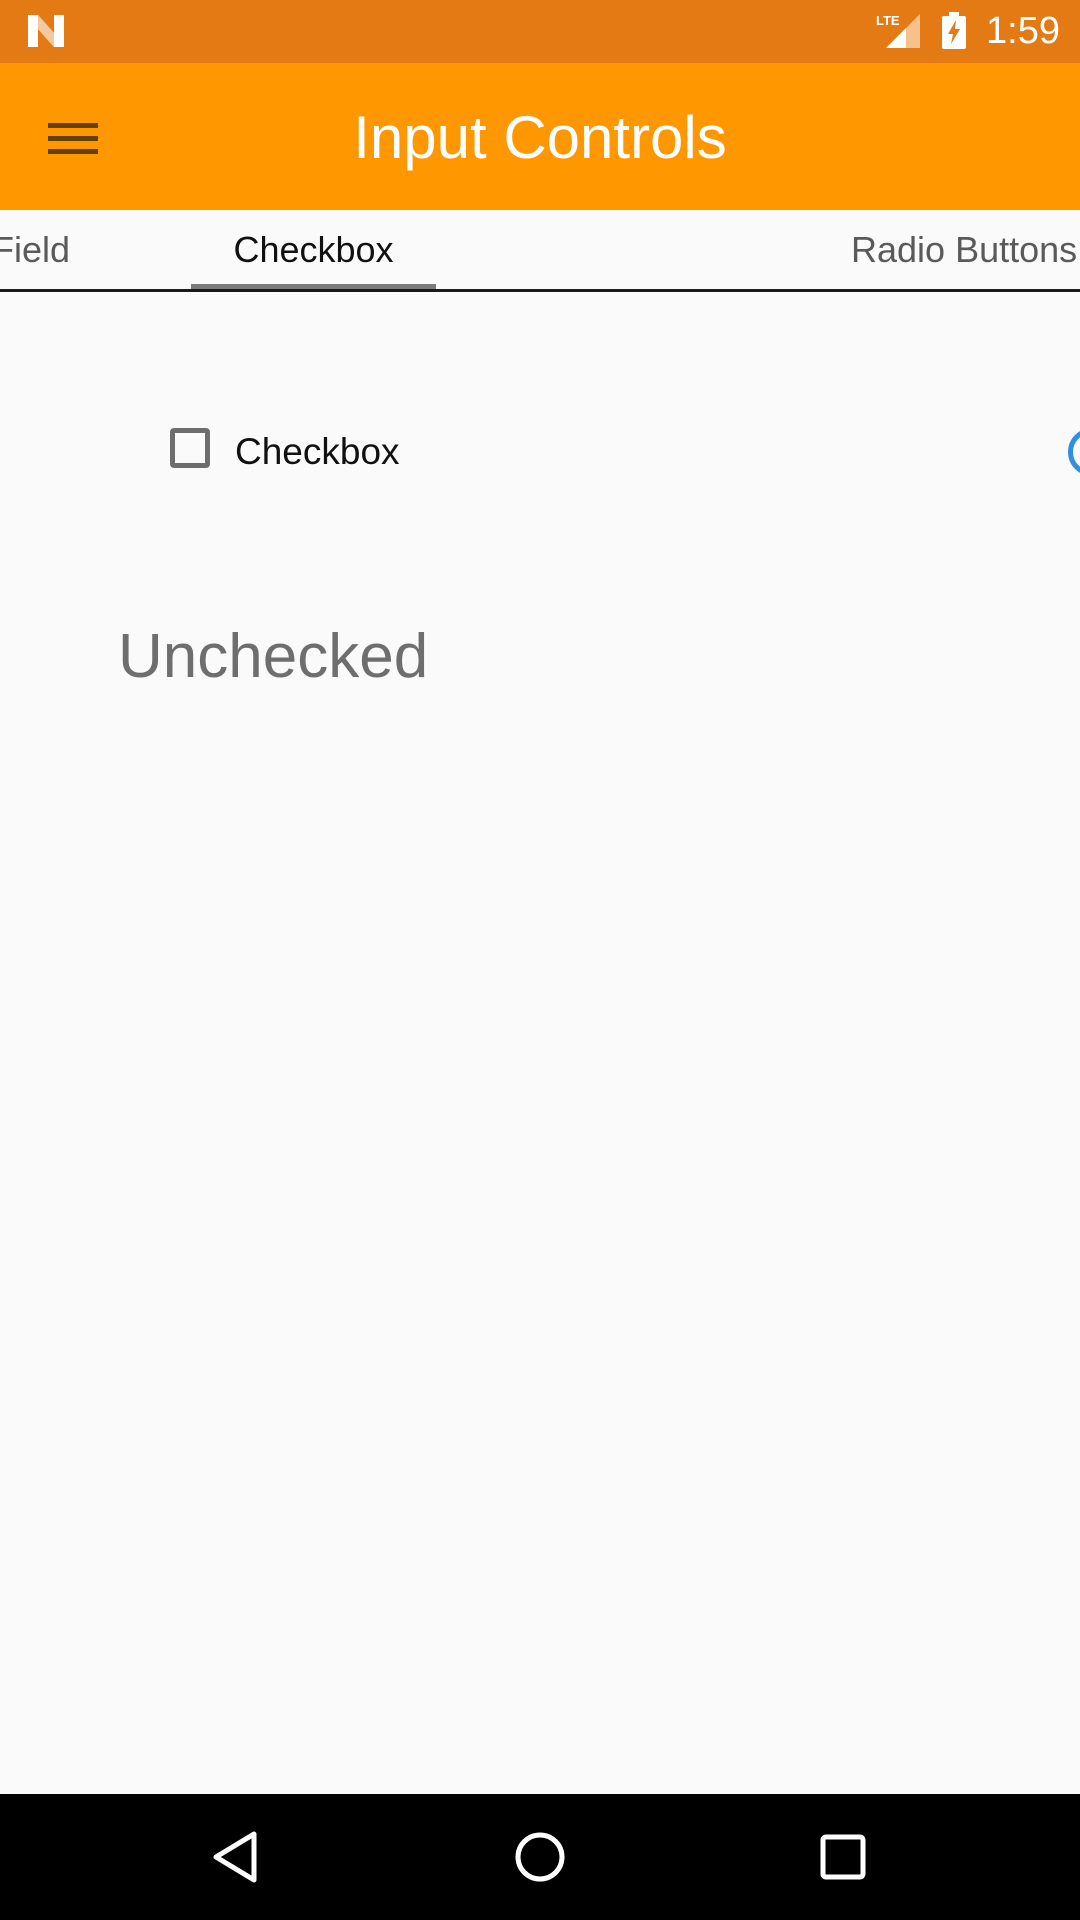 This screenshot has height=1920, width=1080. Describe the element at coordinates (46, 31) in the screenshot. I see `n-logo-icon` at that location.